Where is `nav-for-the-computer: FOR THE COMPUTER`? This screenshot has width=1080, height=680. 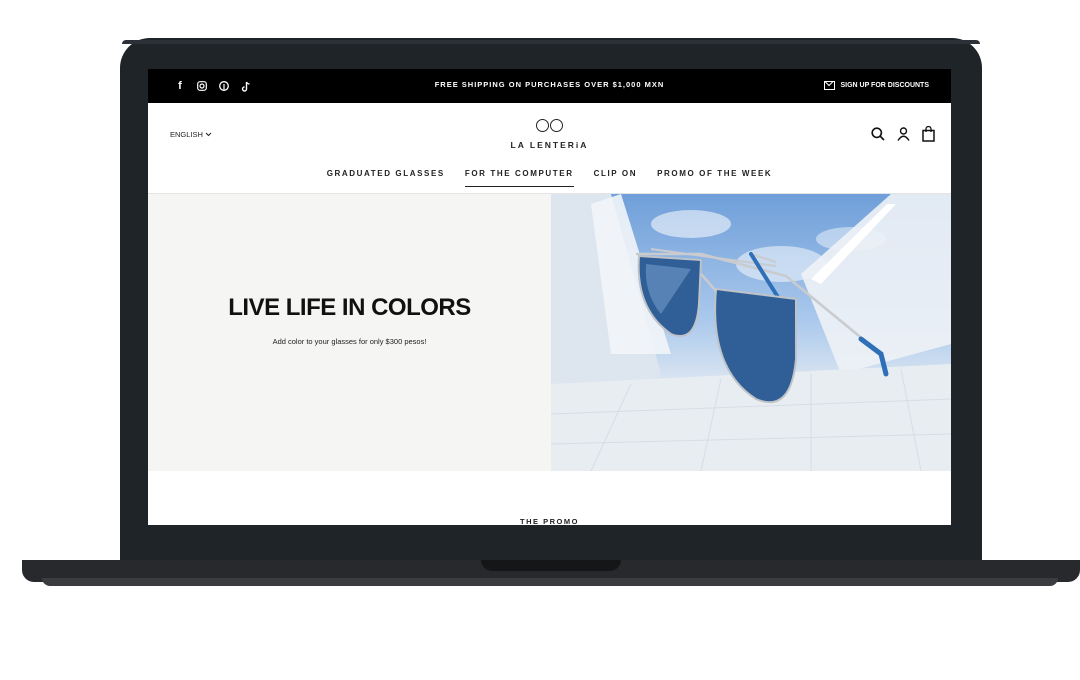 nav-for-the-computer: FOR THE COMPUTER is located at coordinates (519, 178).